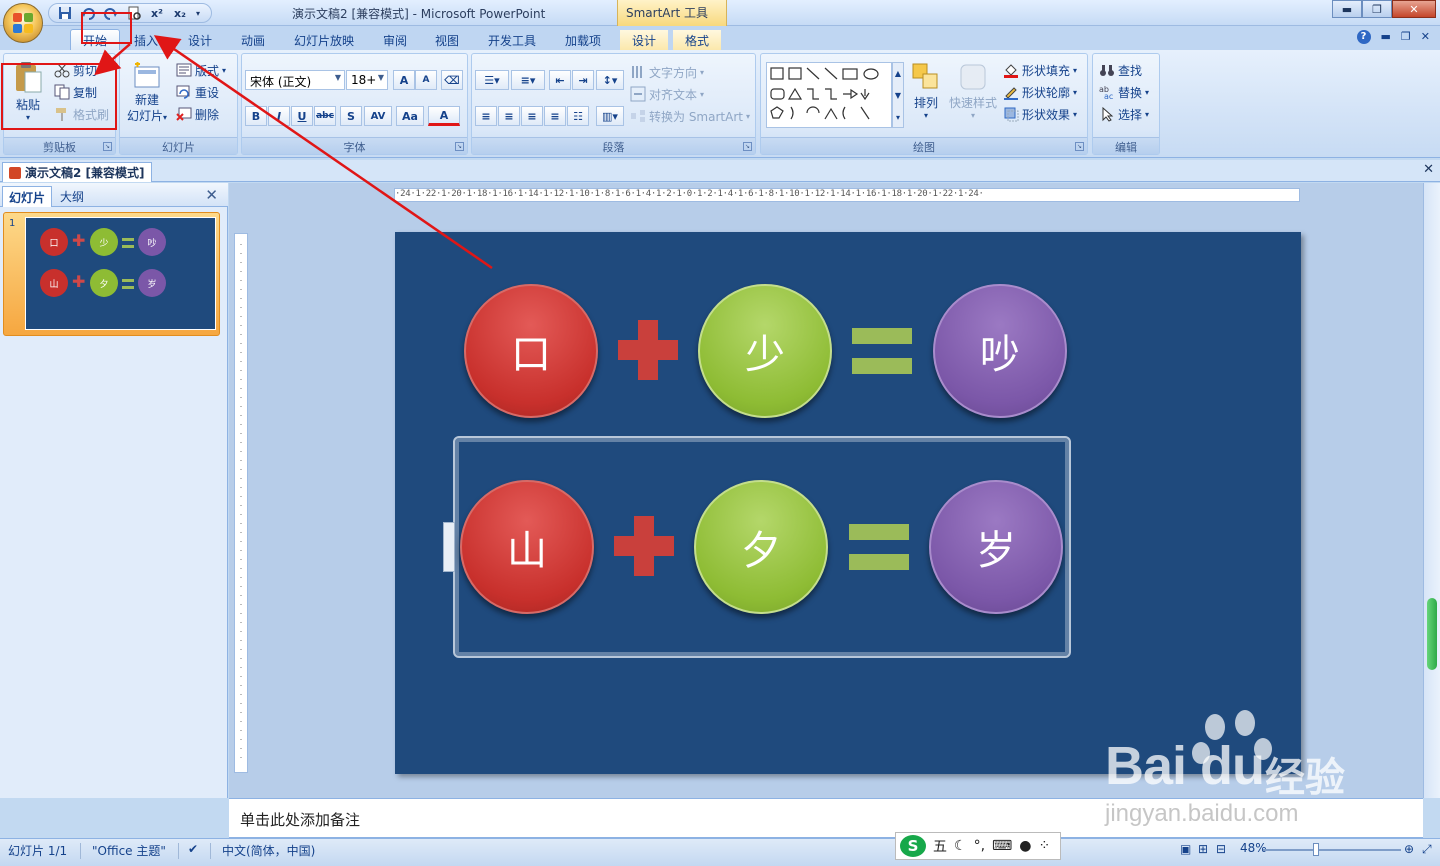  I want to click on watermark-brand: Bai du, so click(1185, 766).